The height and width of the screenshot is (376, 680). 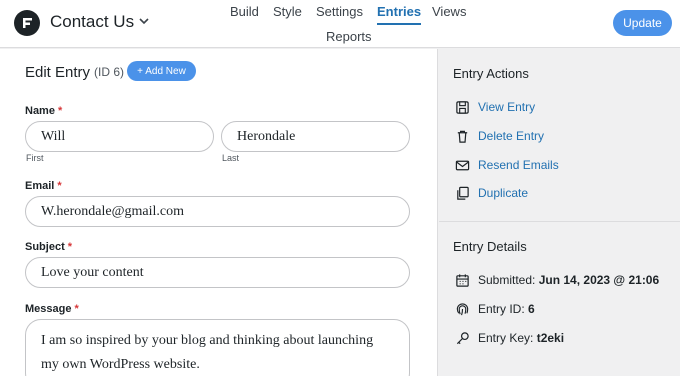 I want to click on email-label: Email *, so click(x=43, y=186).